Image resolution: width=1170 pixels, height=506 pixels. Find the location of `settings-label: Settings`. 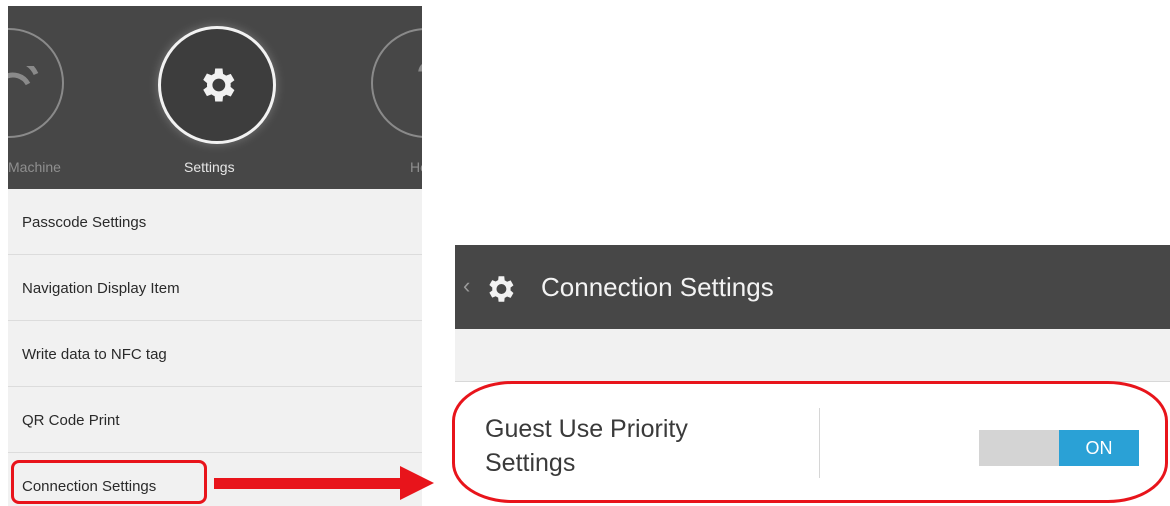

settings-label: Settings is located at coordinates (209, 167).